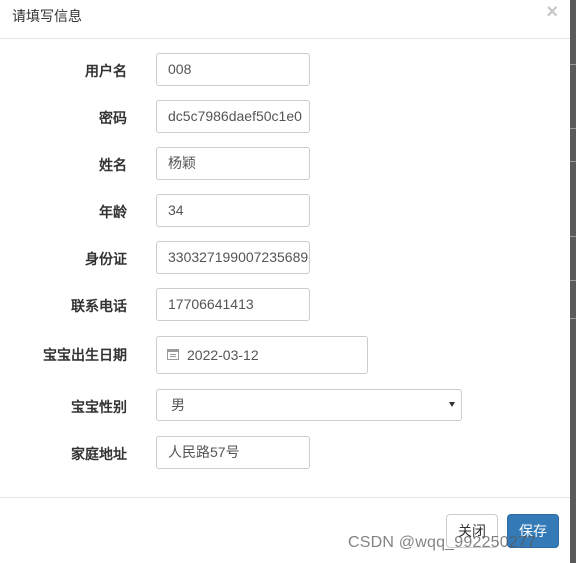 This screenshot has width=576, height=563. What do you see at coordinates (233, 304) in the screenshot?
I see `phone-input: 17706641413` at bounding box center [233, 304].